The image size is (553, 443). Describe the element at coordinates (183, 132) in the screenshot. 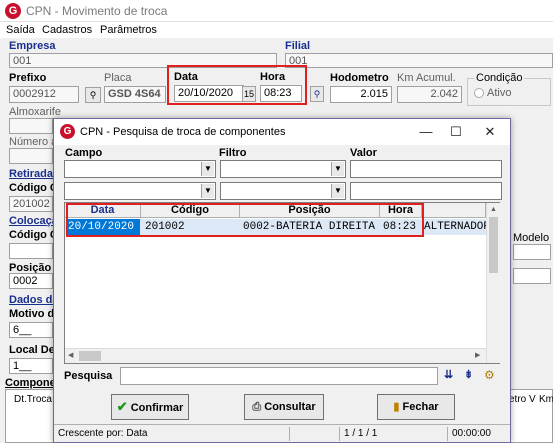

I see `dialog-title: CPN - Pesquisa de troca de componentes` at that location.